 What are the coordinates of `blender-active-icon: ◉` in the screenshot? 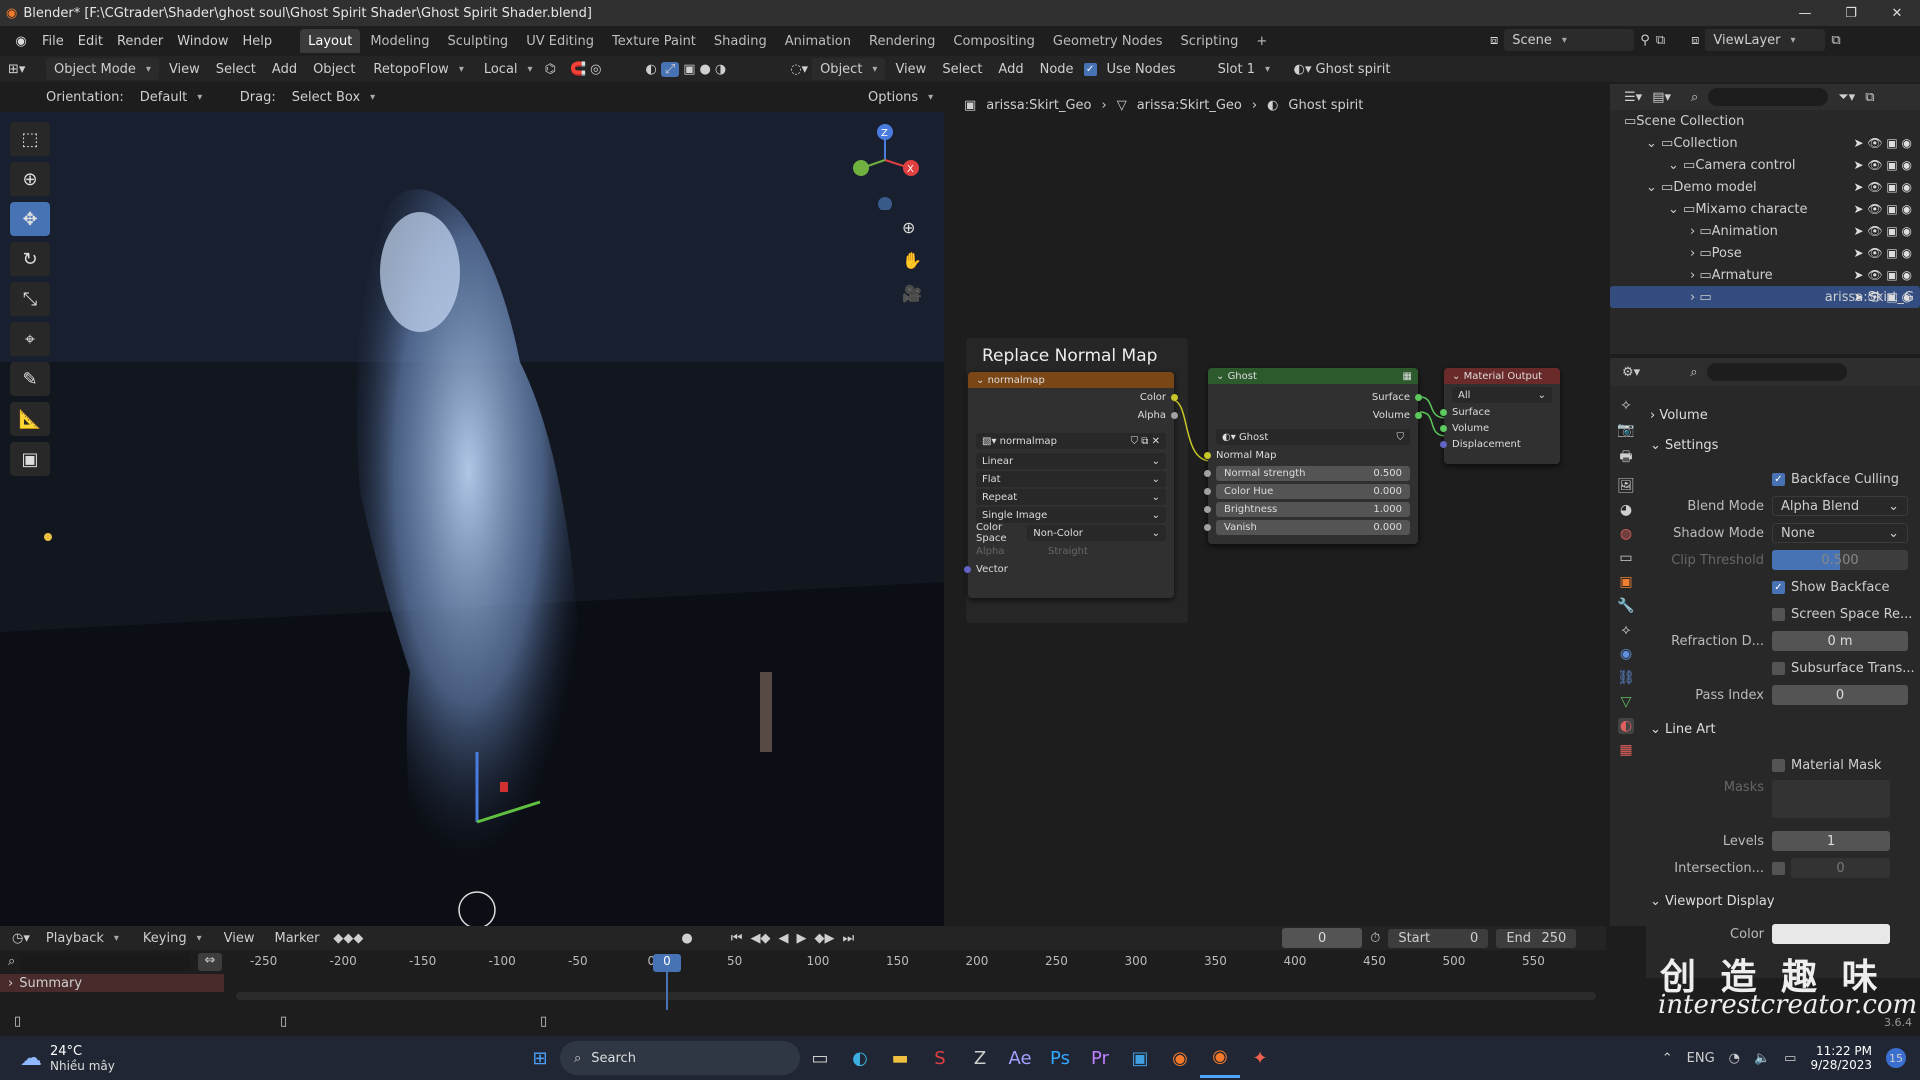 It's located at (1220, 1058).